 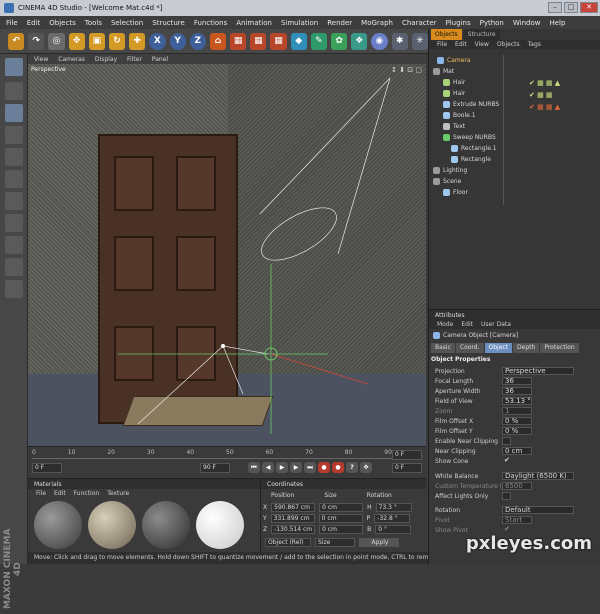 I want to click on position-z-field: -130.514 cm, so click(x=293, y=529).